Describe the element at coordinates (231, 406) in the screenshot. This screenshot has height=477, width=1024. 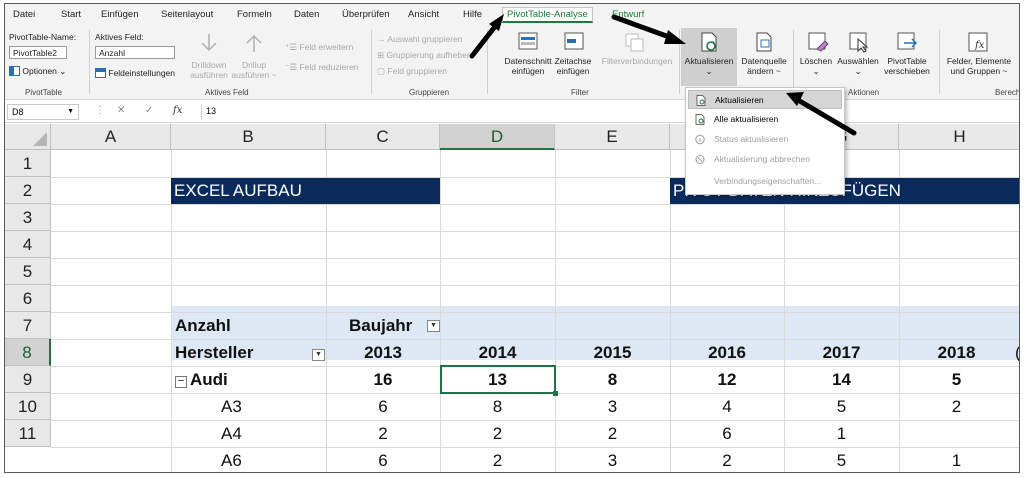
I see `pivot-item: A3` at that location.